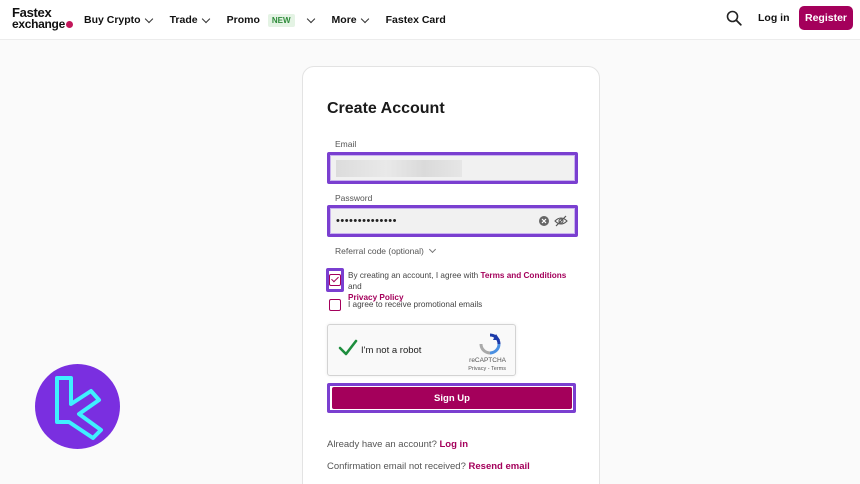  What do you see at coordinates (561, 221) in the screenshot?
I see `eye-off-icon` at bounding box center [561, 221].